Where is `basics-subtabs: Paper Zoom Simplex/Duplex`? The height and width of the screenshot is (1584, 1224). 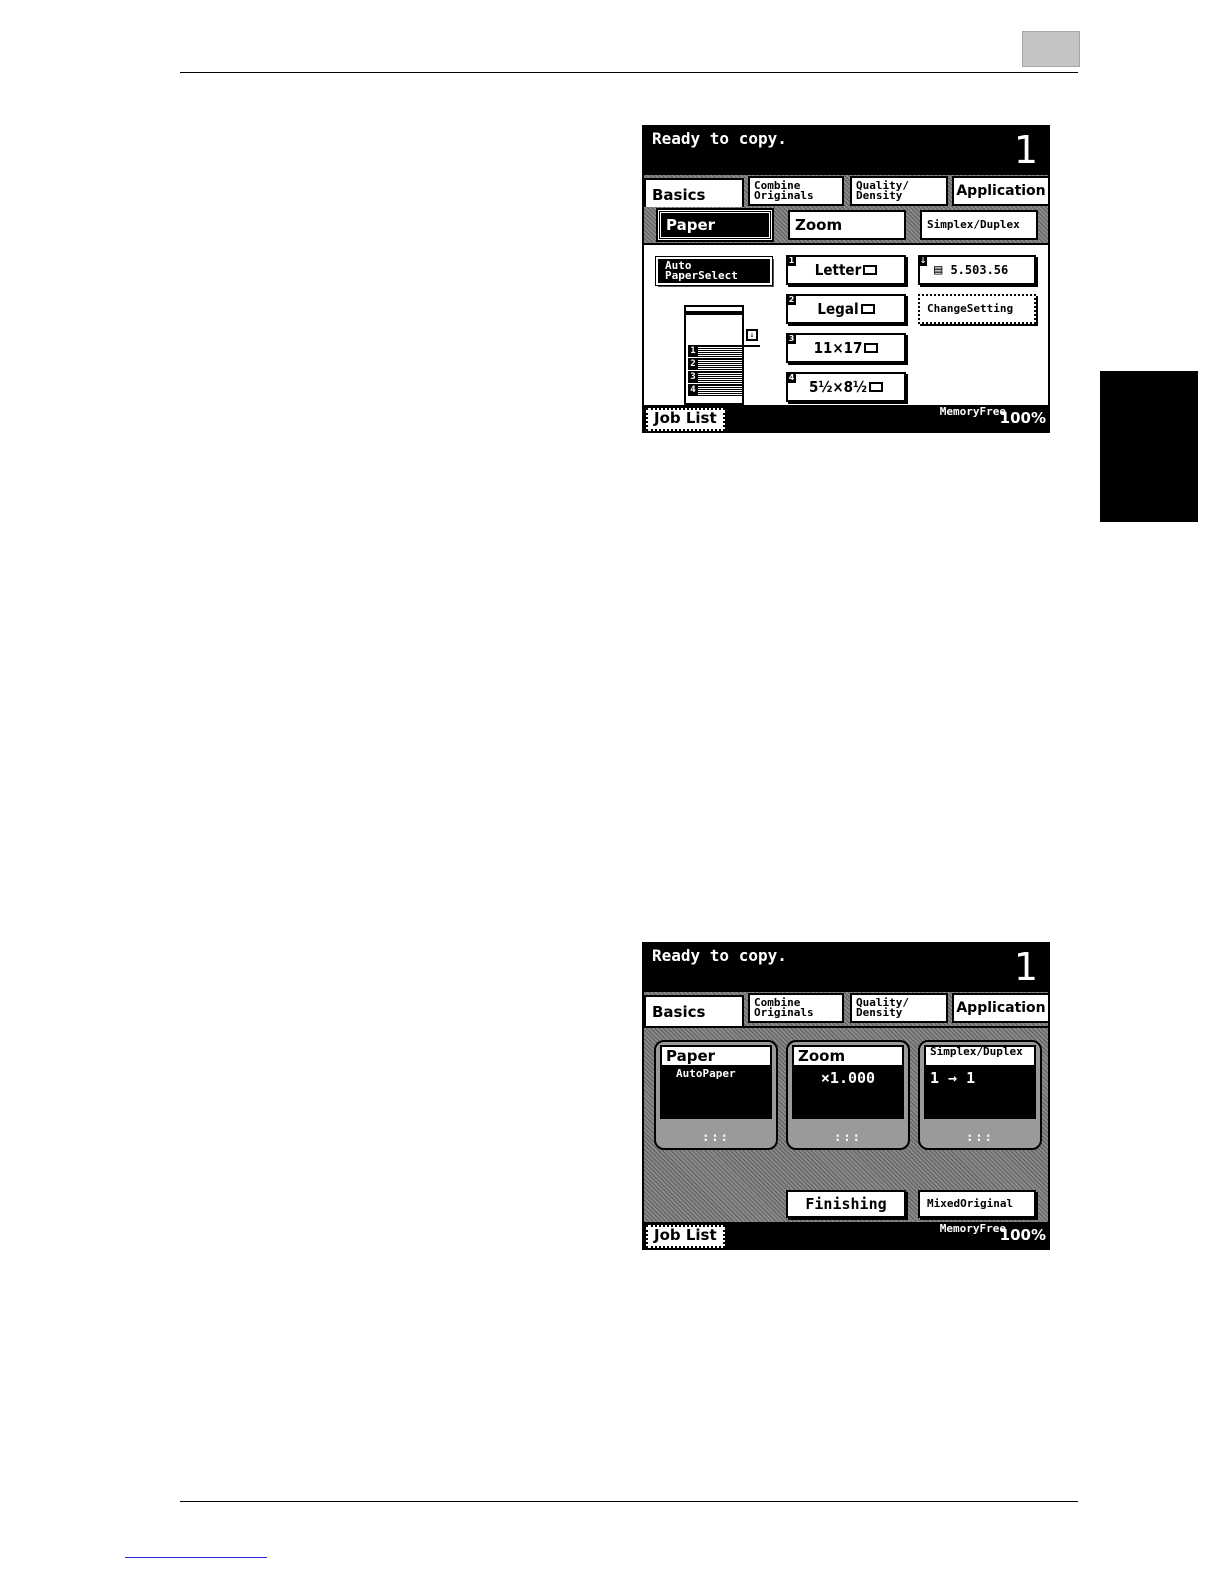 basics-subtabs: Paper Zoom Simplex/Duplex is located at coordinates (846, 226).